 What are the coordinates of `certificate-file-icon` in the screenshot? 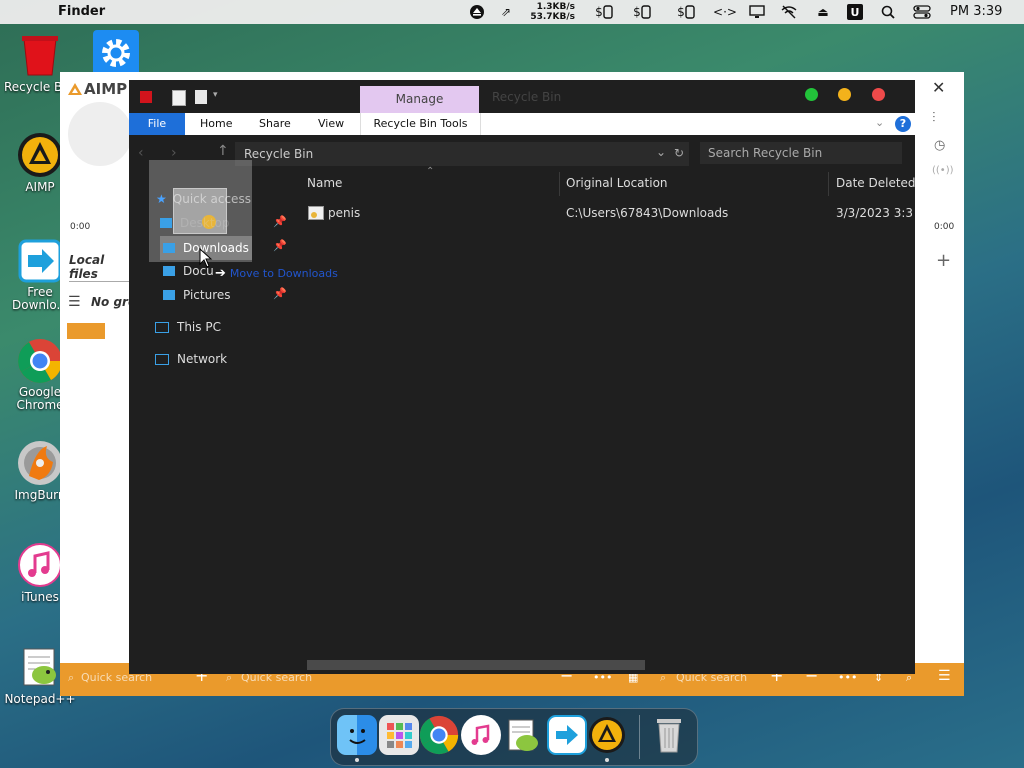 It's located at (316, 213).